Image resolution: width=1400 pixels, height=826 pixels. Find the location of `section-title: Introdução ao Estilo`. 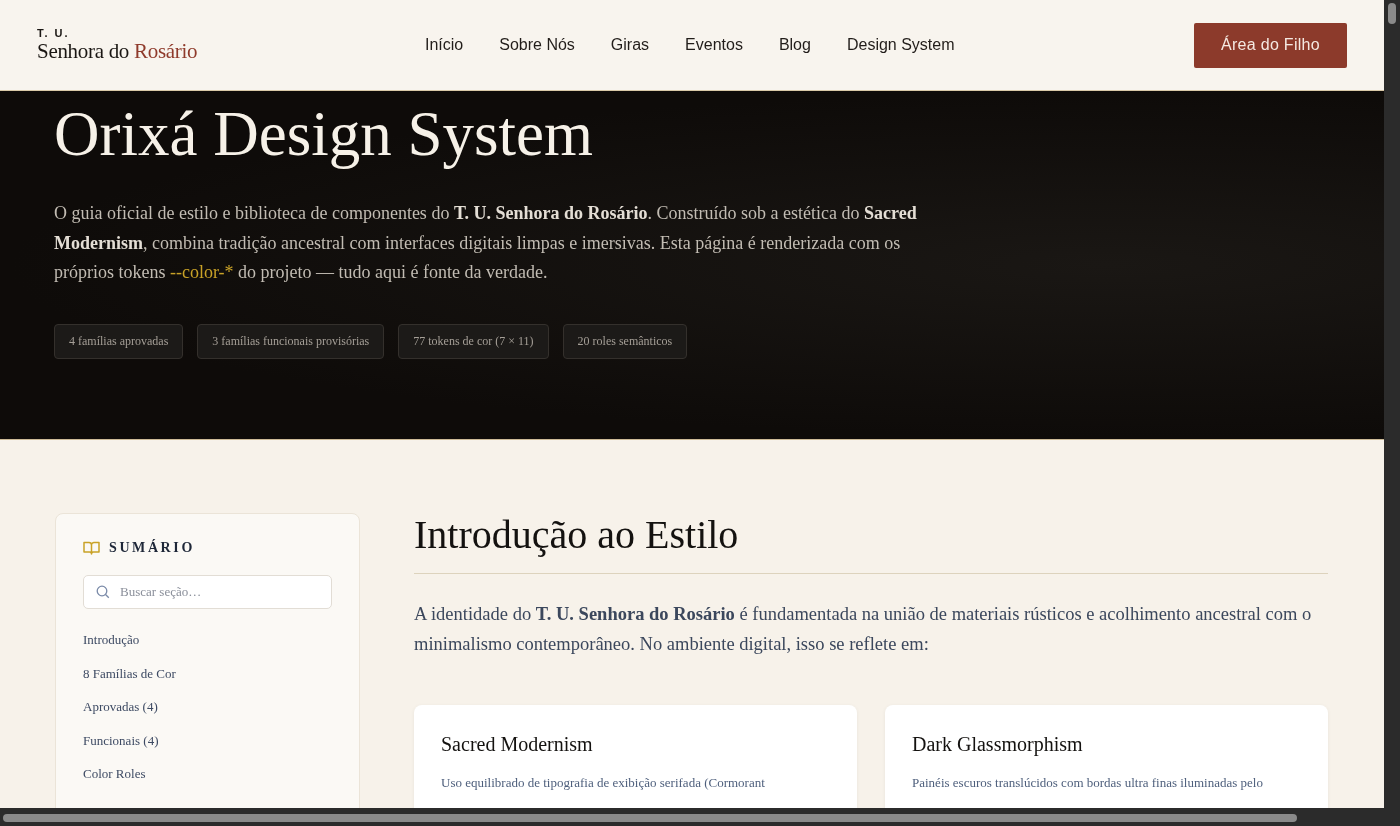

section-title: Introdução ao Estilo is located at coordinates (871, 543).